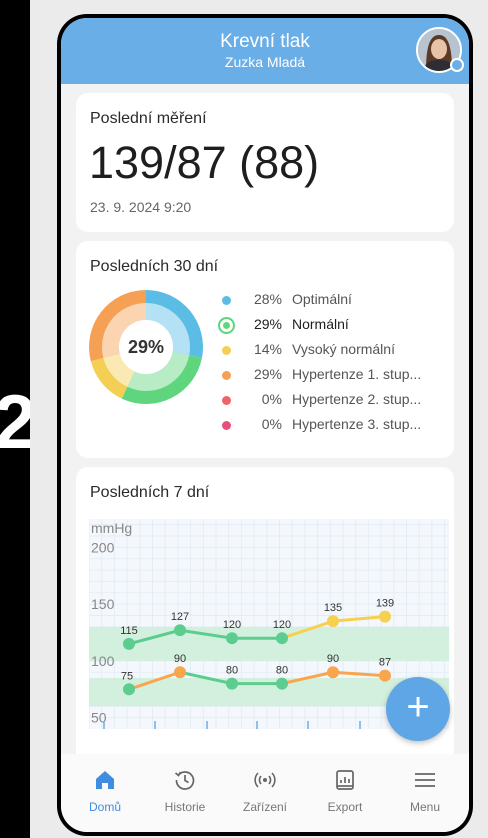 This screenshot has width=488, height=838. I want to click on legend-pct: 28%, so click(267, 299).